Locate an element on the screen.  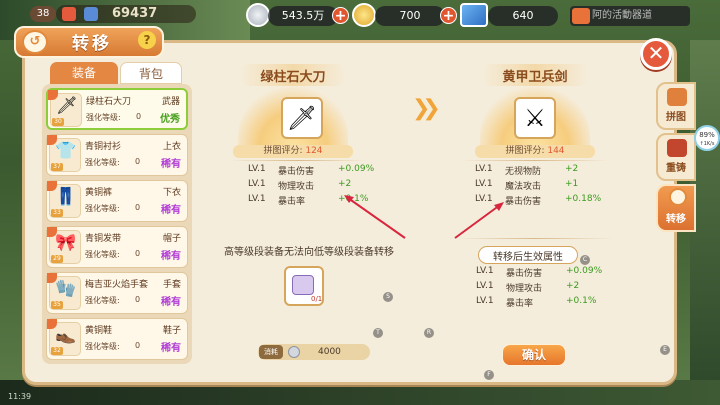
overlay-dot-s: S is located at coordinates (388, 297).